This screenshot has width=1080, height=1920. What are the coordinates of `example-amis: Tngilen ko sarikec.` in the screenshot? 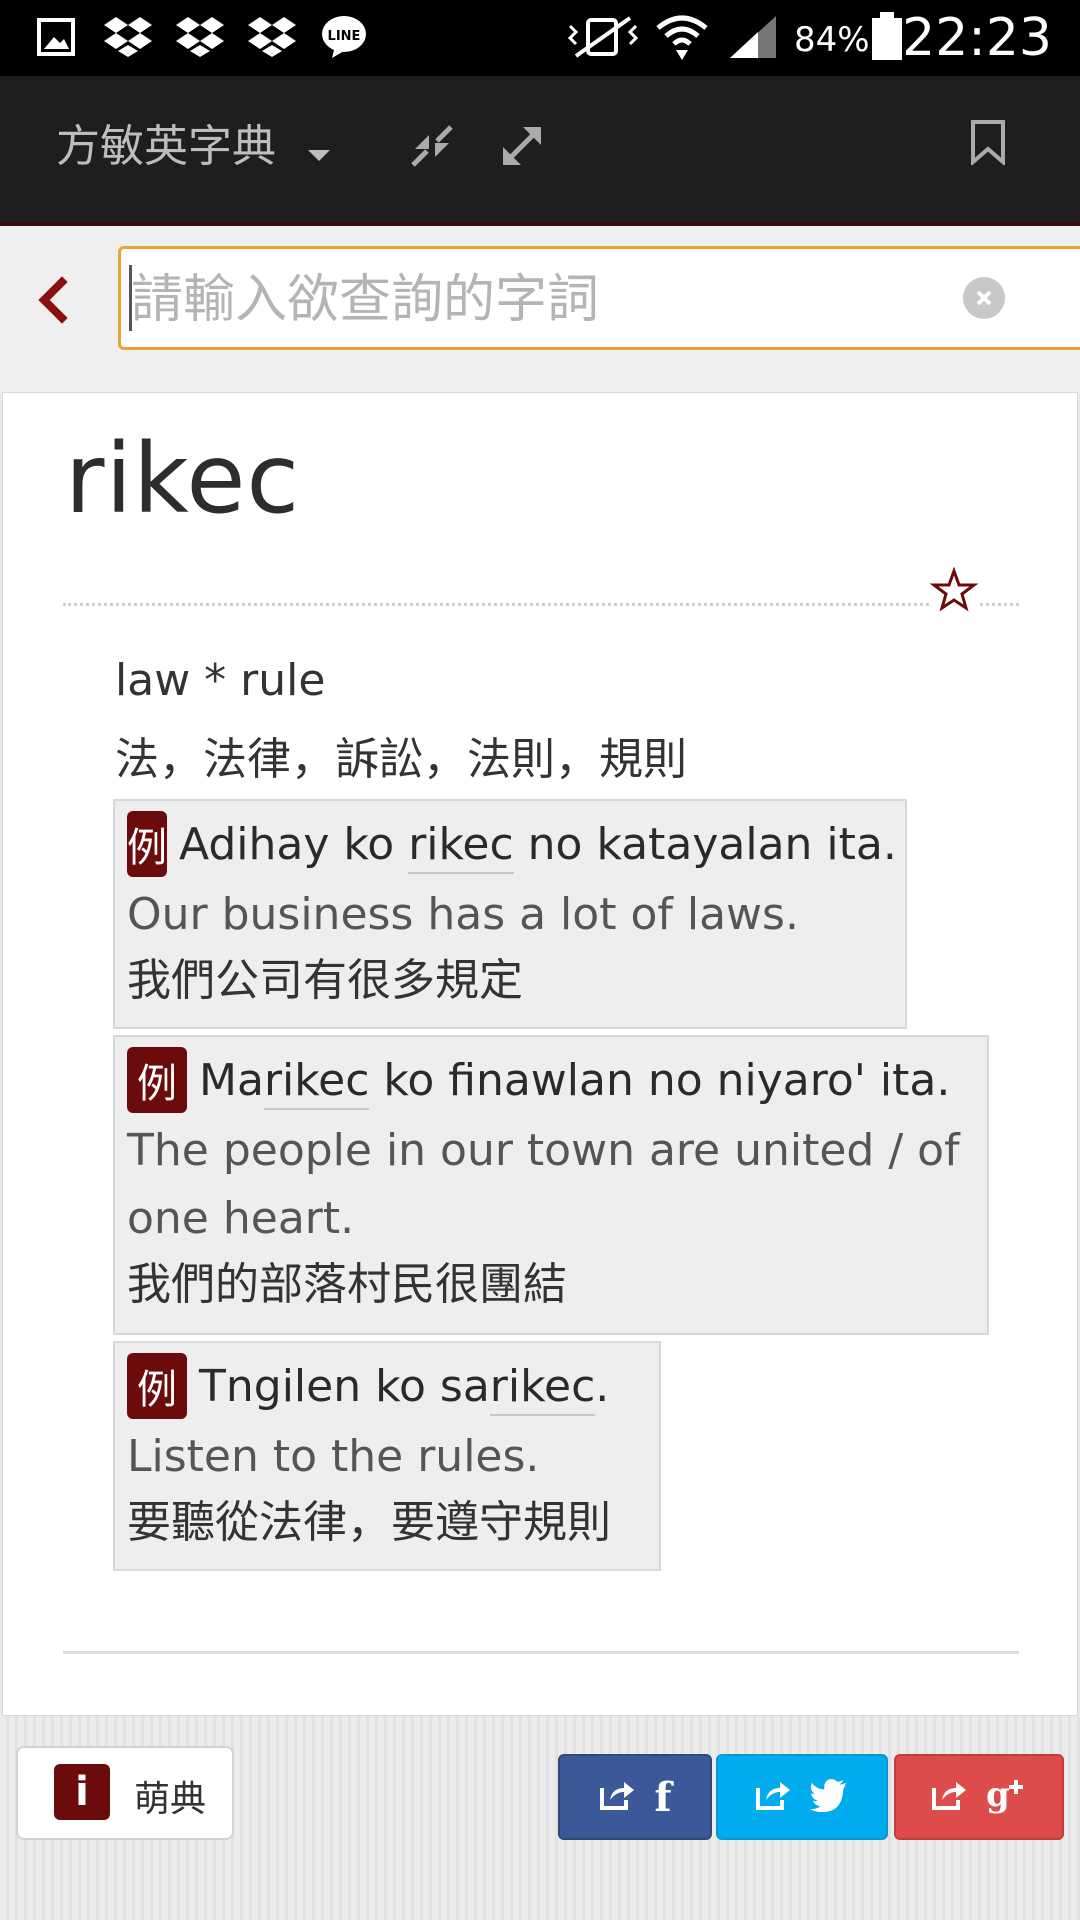 It's located at (404, 1388).